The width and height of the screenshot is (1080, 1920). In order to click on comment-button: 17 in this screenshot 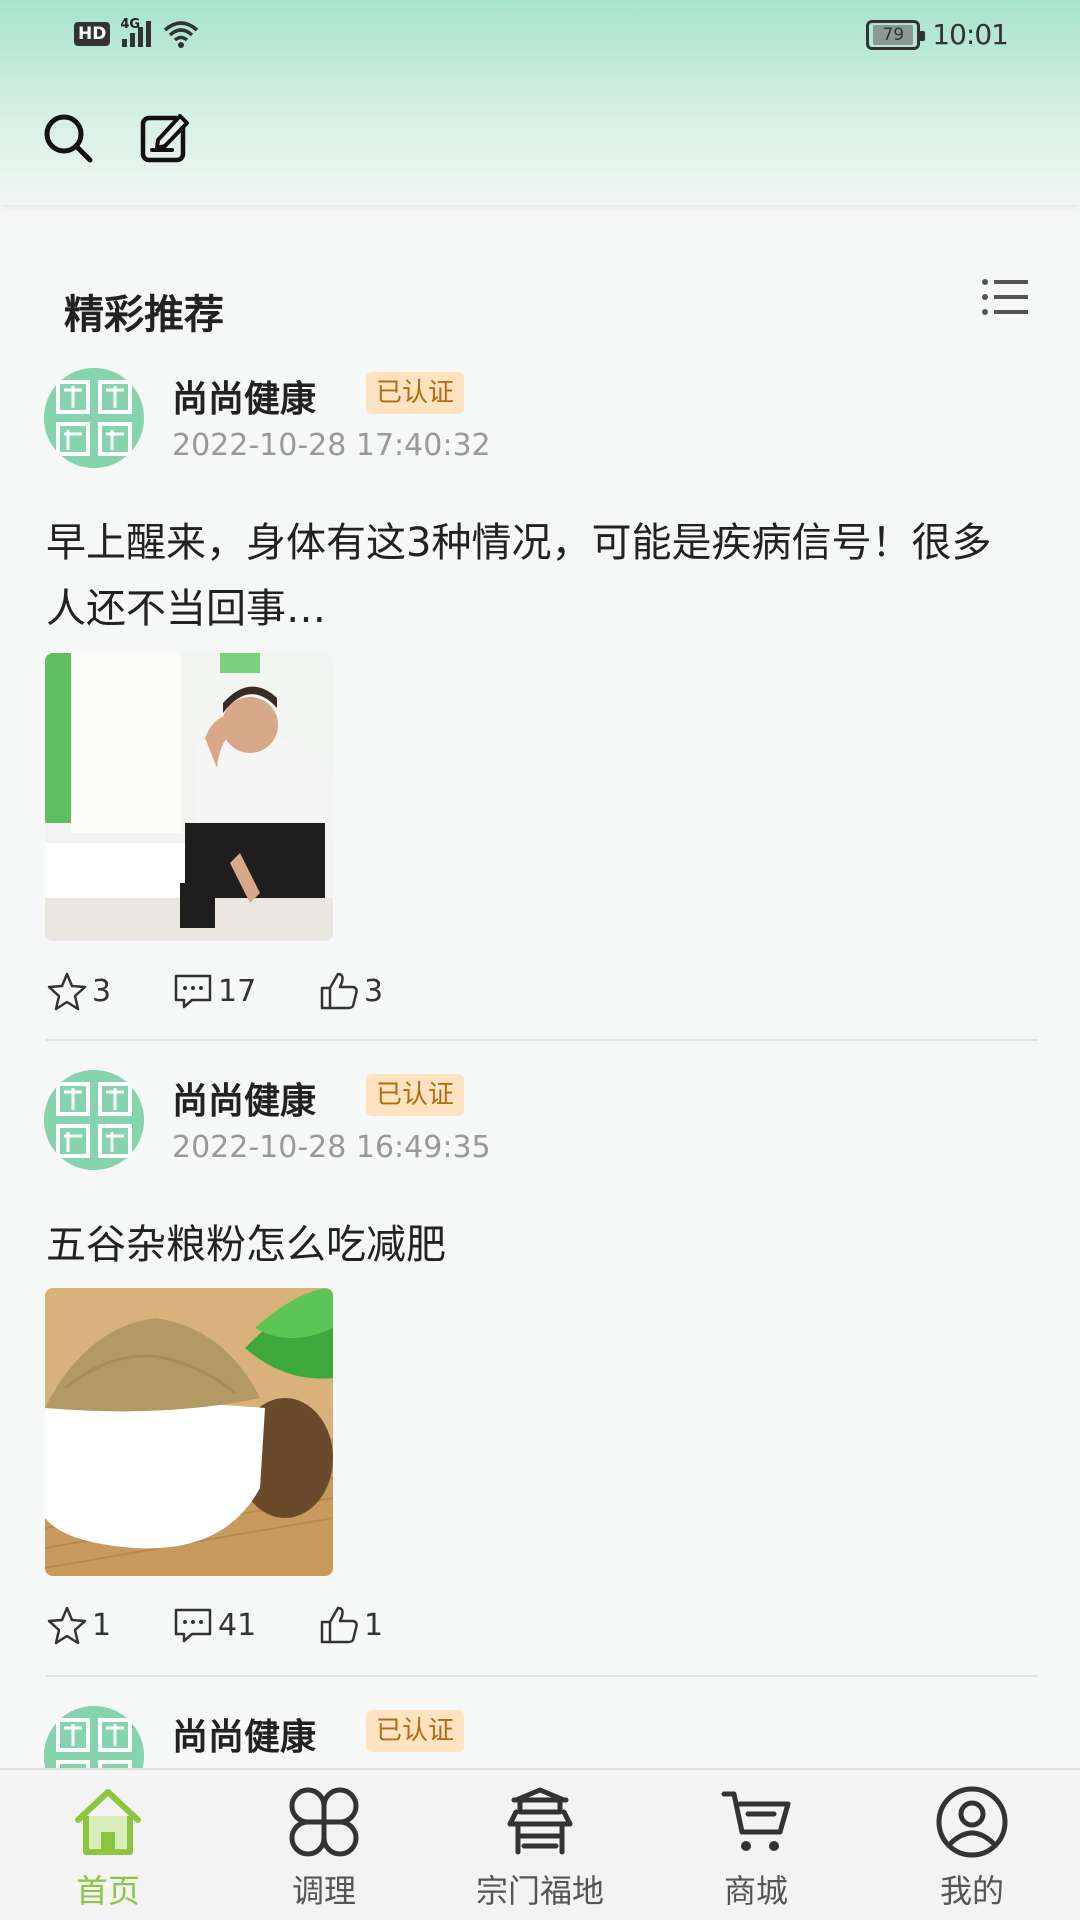, I will do `click(214, 991)`.